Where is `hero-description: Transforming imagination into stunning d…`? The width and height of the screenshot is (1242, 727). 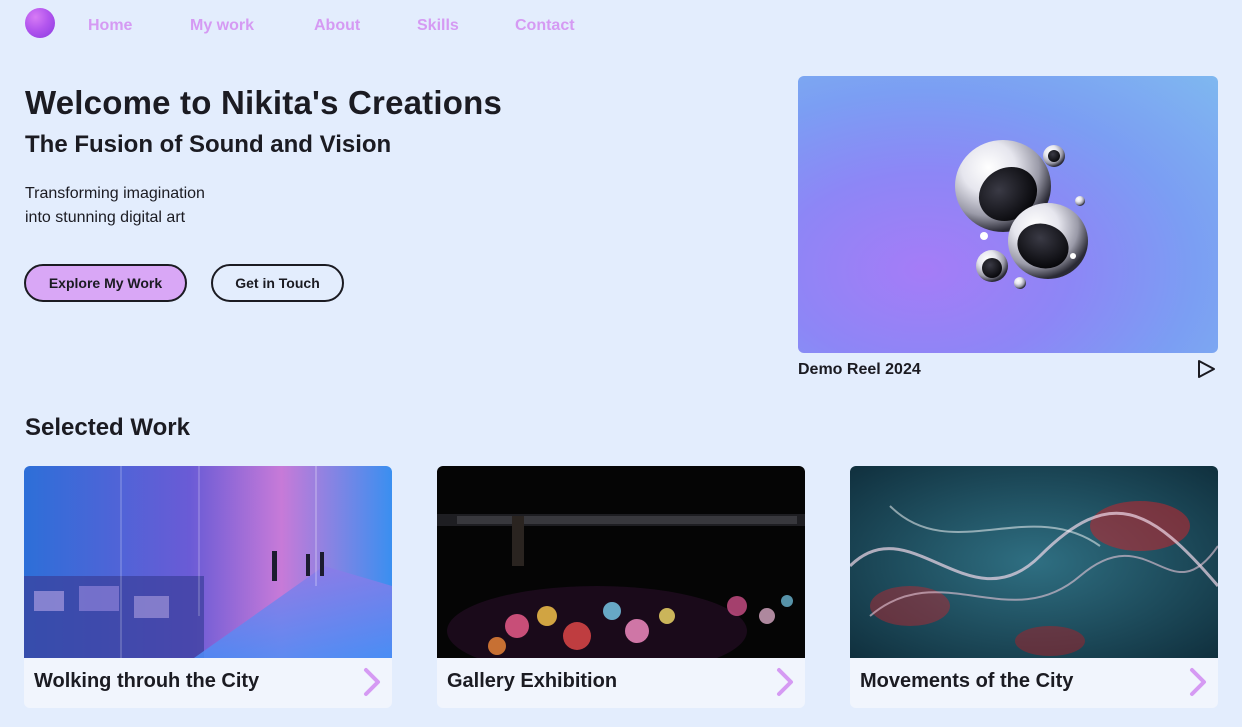 hero-description: Transforming imagination into stunning d… is located at coordinates (155, 206).